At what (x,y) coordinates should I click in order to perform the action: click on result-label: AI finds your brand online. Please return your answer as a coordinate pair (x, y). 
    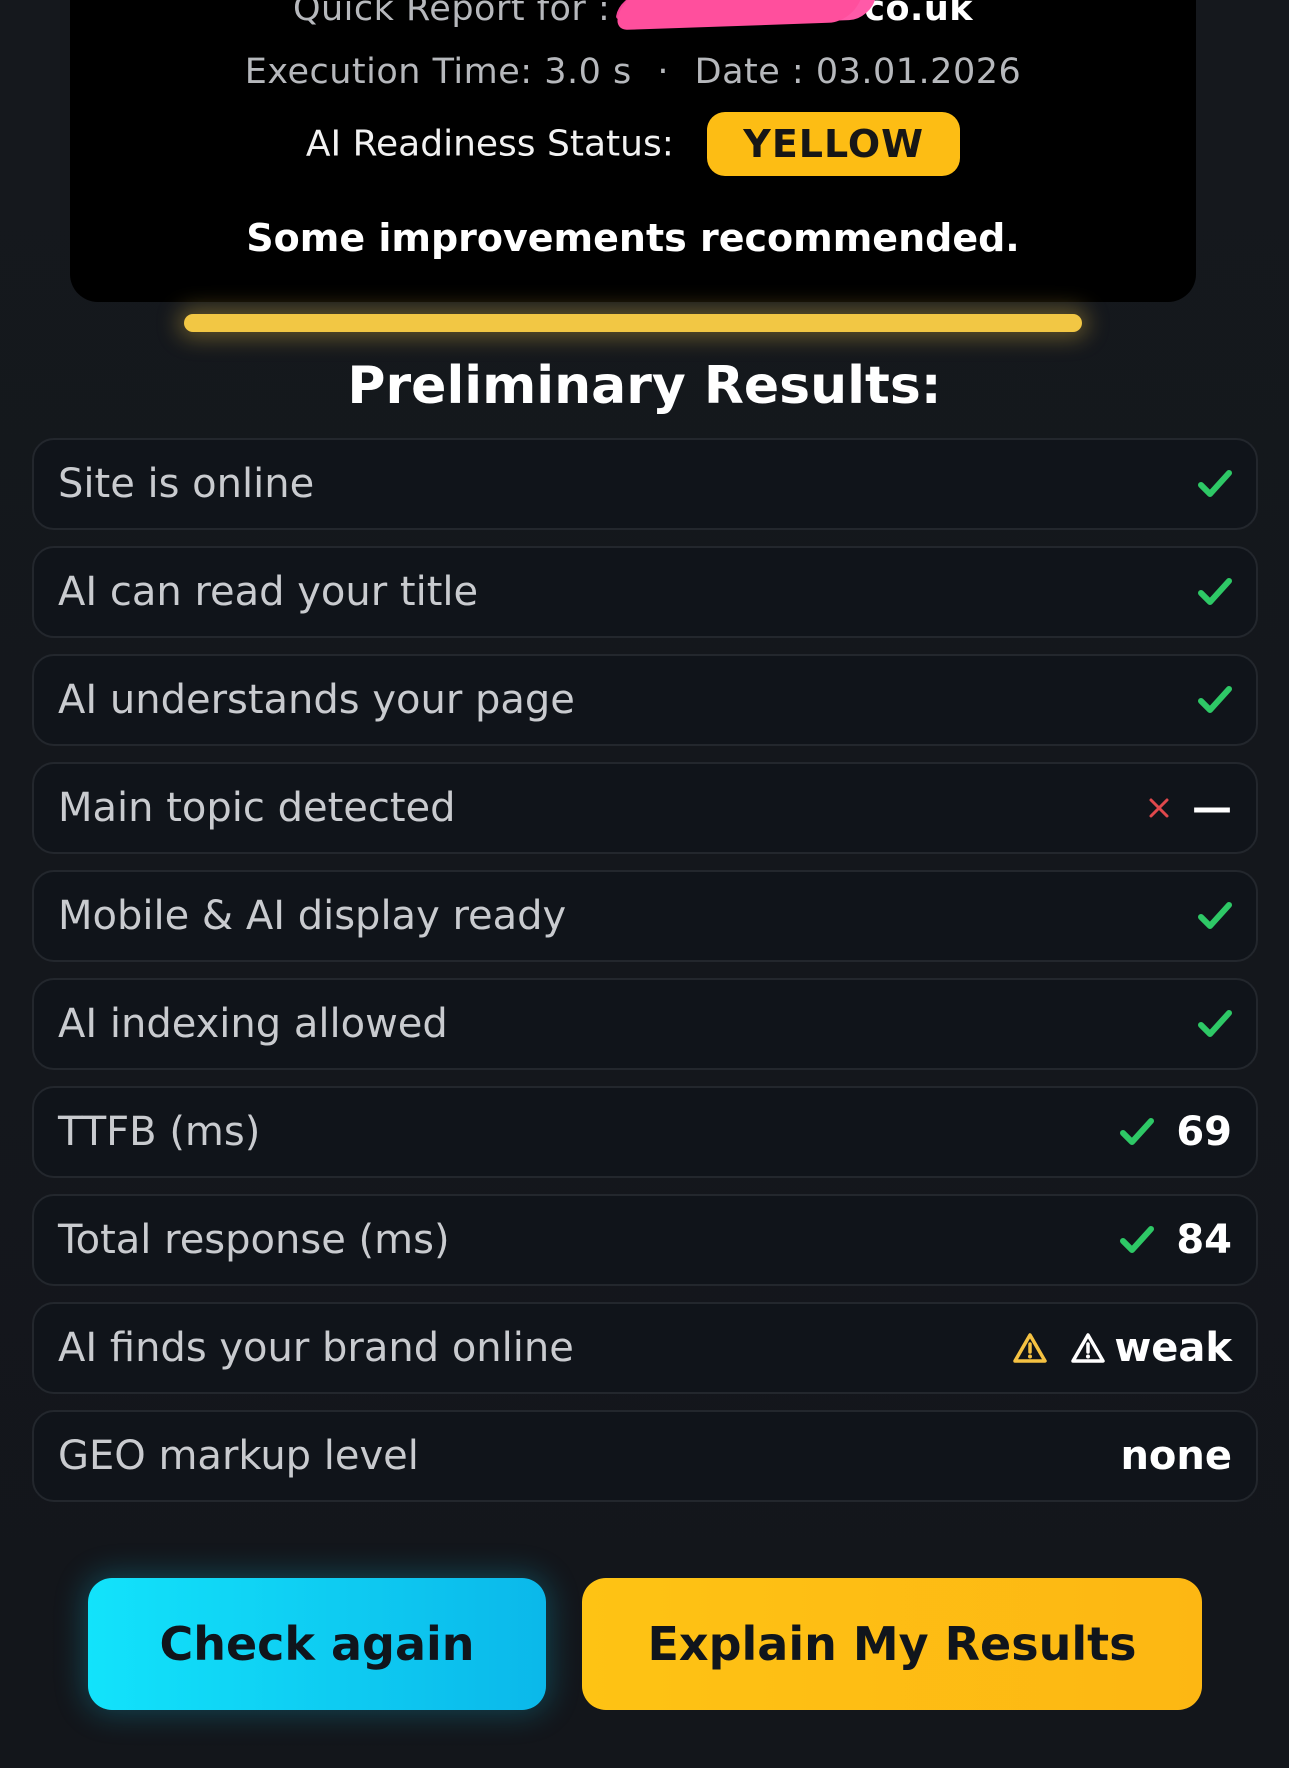
    Looking at the image, I should click on (316, 1348).